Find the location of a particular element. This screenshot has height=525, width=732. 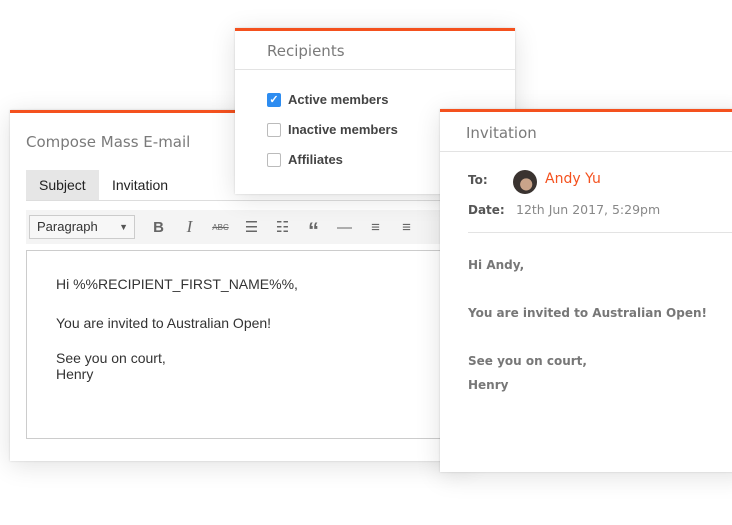

check-icon: ✓ is located at coordinates (274, 99).